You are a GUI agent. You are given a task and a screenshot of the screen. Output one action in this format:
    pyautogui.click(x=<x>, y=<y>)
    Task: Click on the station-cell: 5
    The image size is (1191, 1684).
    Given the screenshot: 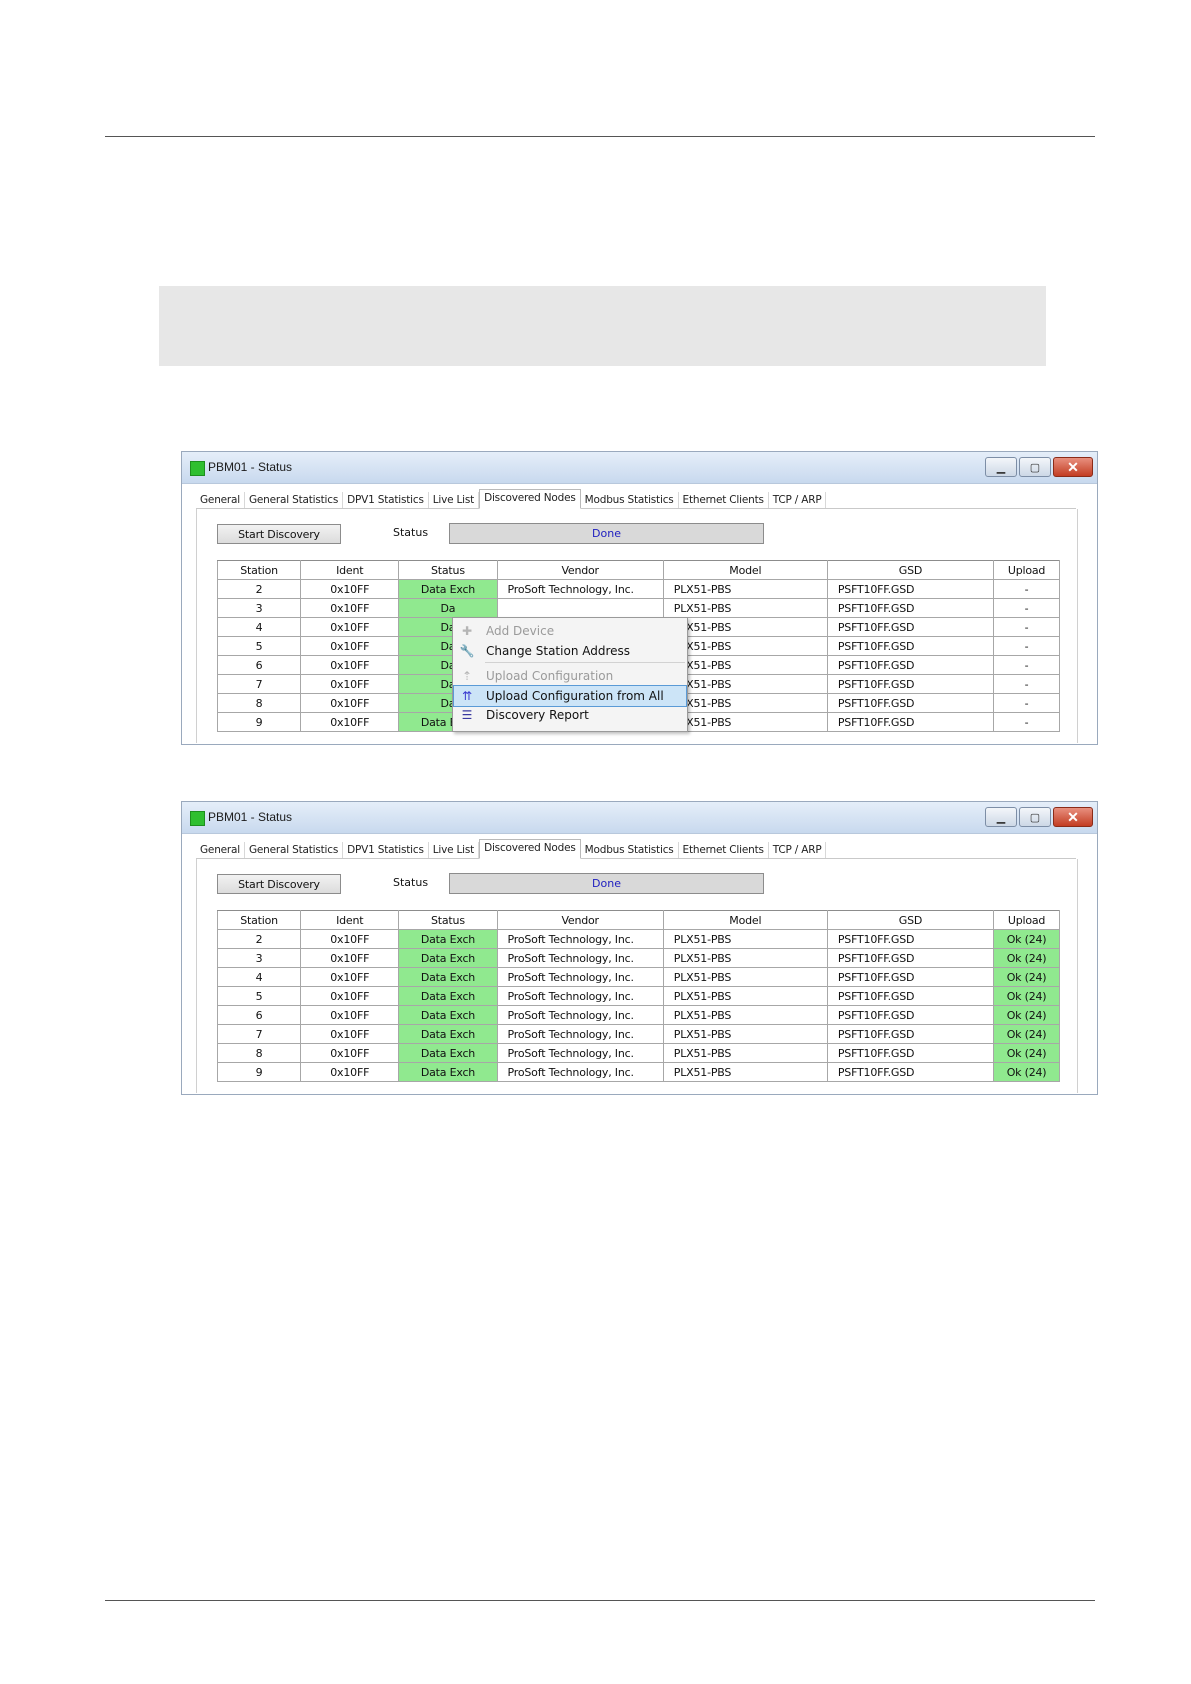 What is the action you would take?
    pyautogui.click(x=259, y=646)
    